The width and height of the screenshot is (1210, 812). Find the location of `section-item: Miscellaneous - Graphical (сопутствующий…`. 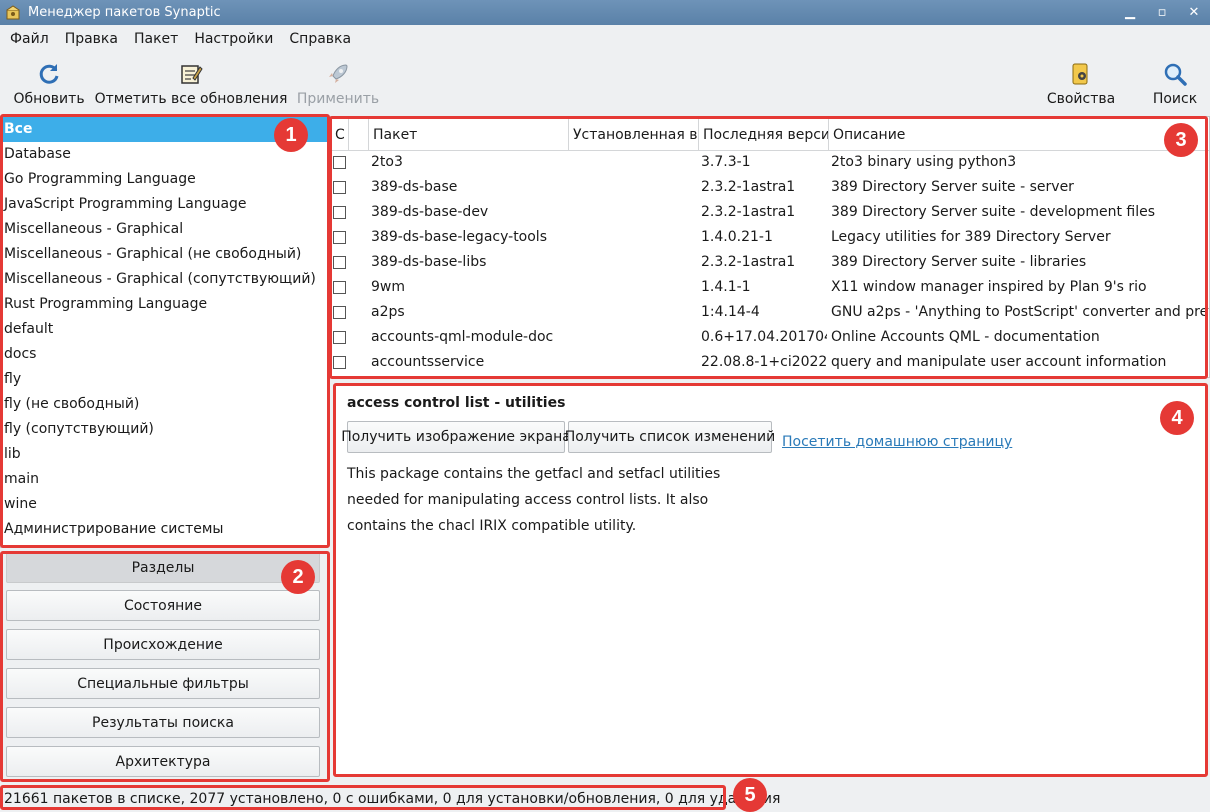

section-item: Miscellaneous - Graphical (сопутствующий… is located at coordinates (164, 279).